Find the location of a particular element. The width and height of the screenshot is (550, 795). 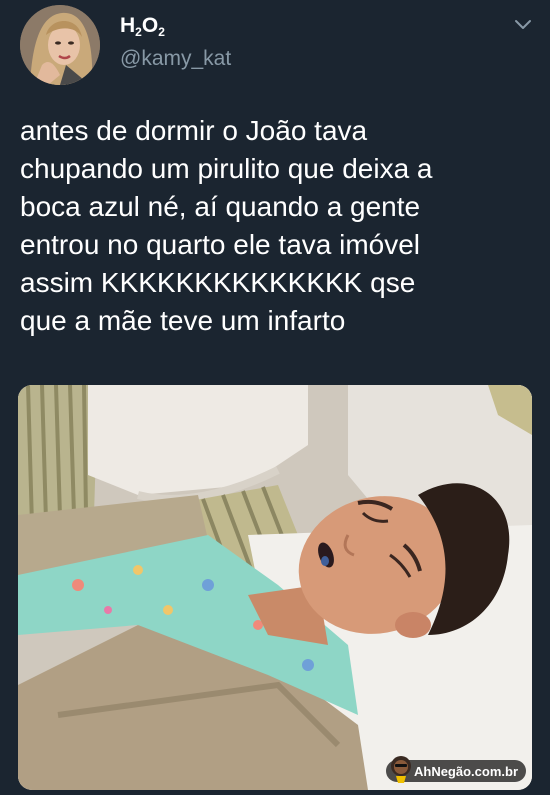

chevron-down-icon is located at coordinates (523, 24).